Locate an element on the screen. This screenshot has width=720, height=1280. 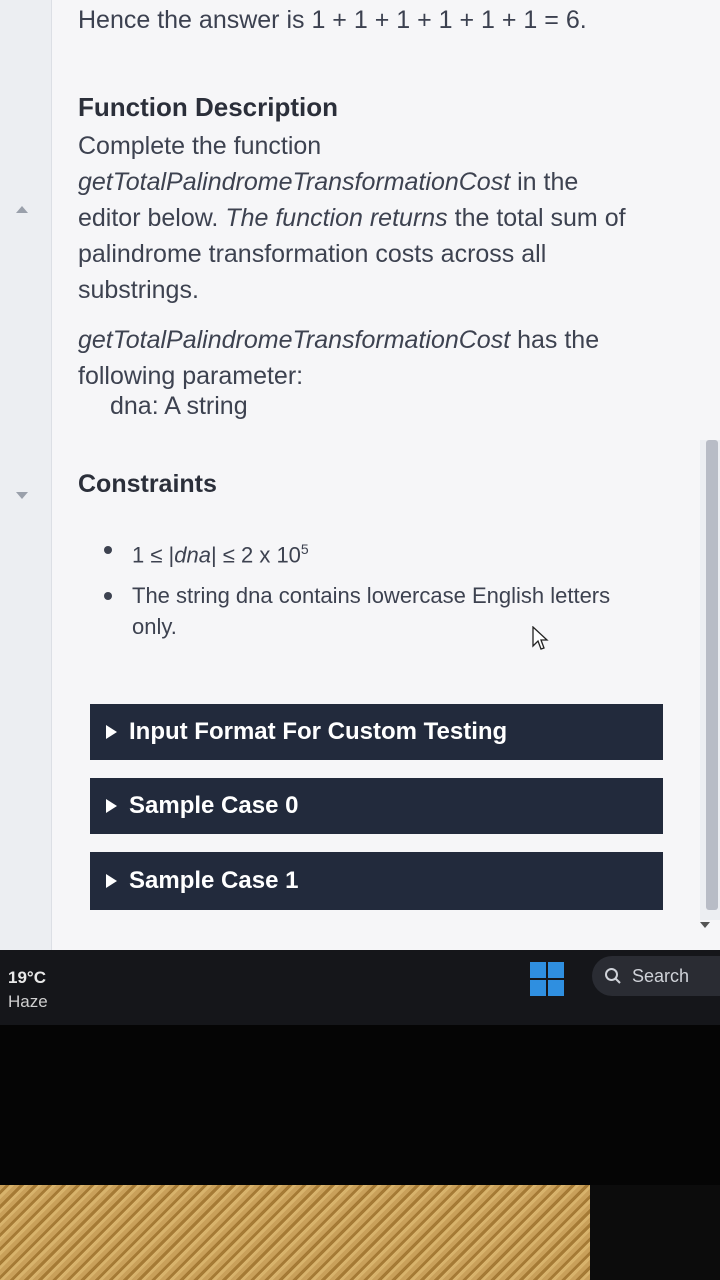
function-description-title: Function Description is located at coordinates (208, 107).